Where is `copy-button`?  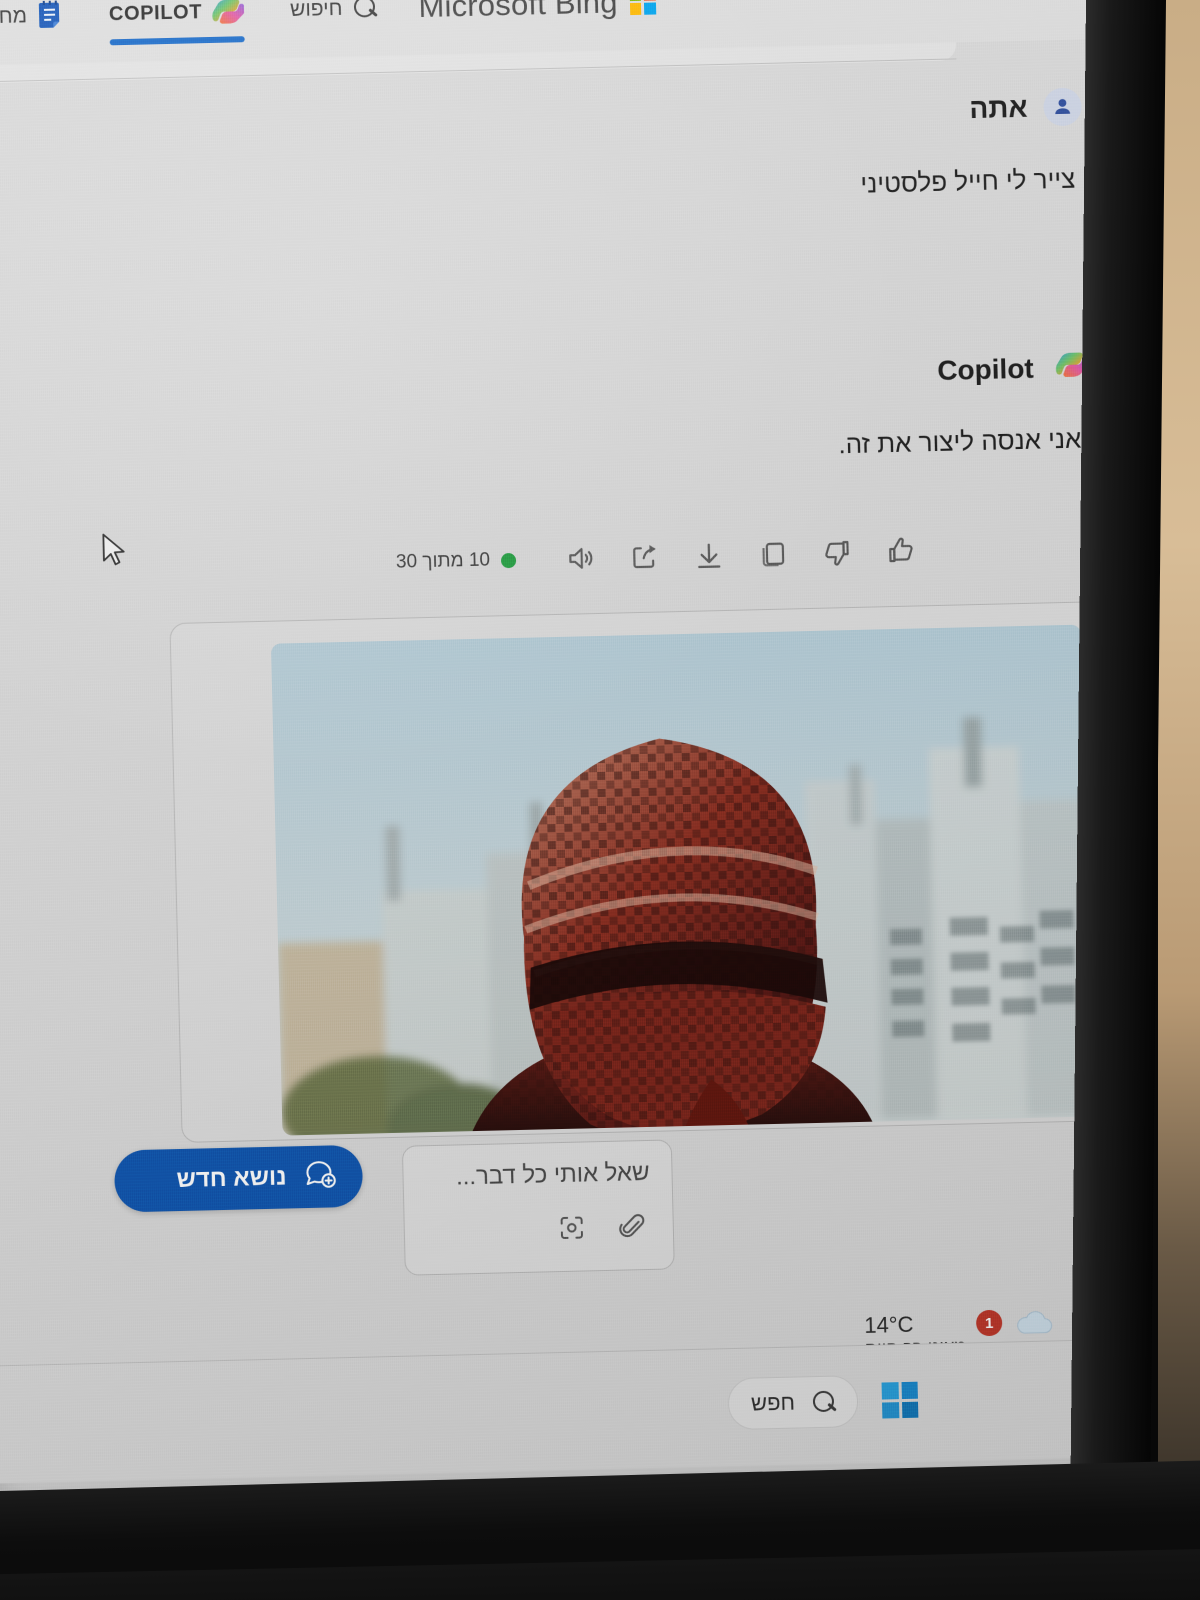
copy-button is located at coordinates (773, 553).